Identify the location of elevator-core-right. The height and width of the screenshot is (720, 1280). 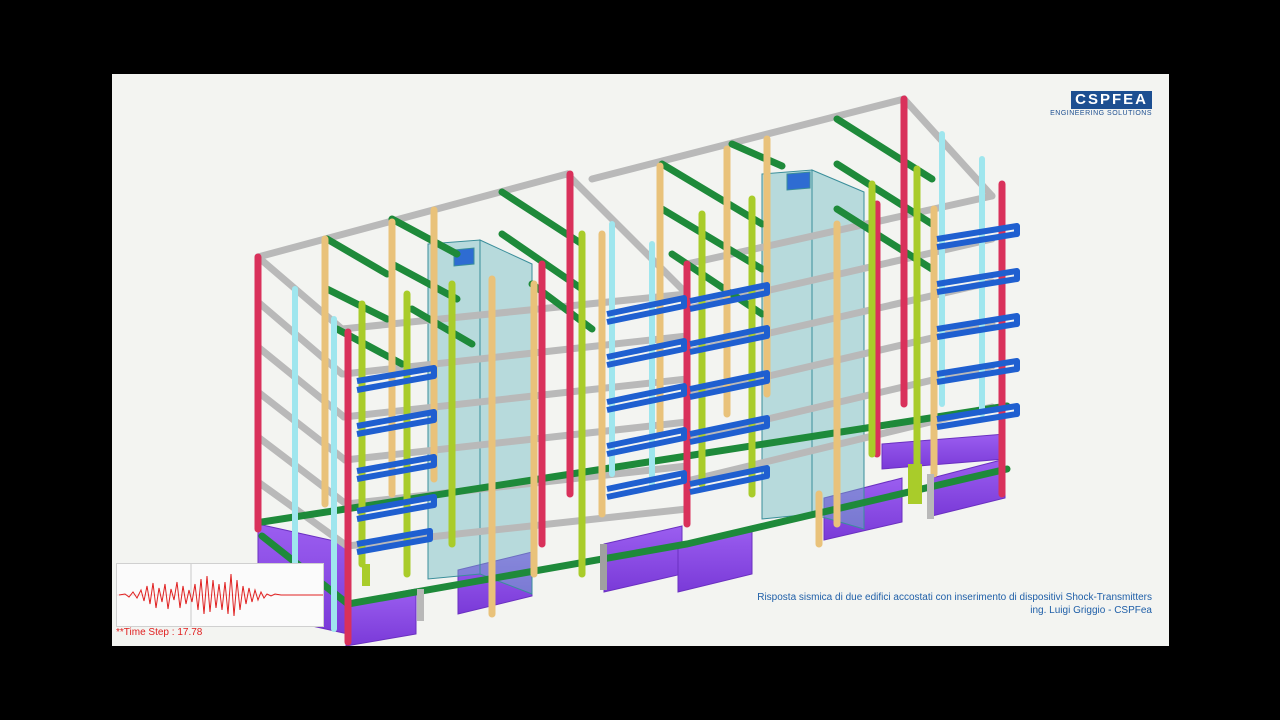
(813, 349).